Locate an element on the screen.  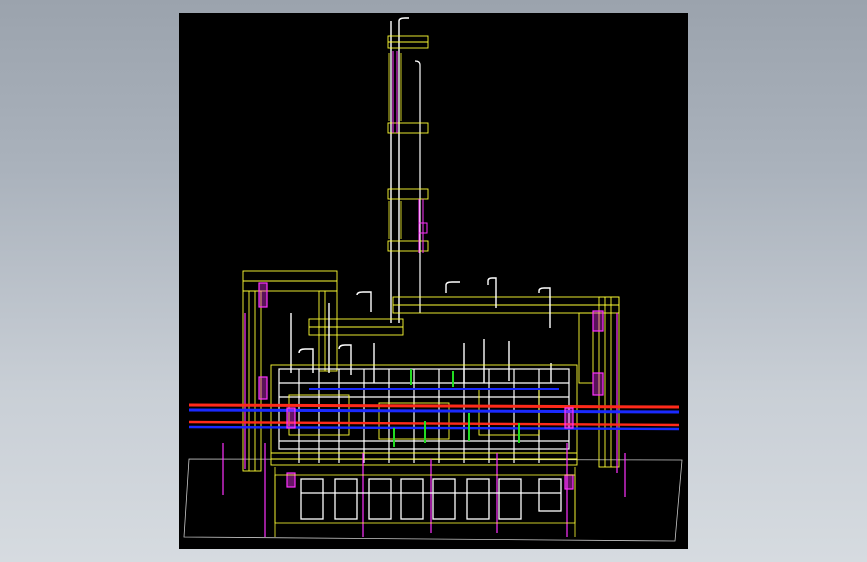
stack-column is located at coordinates (408, 170).